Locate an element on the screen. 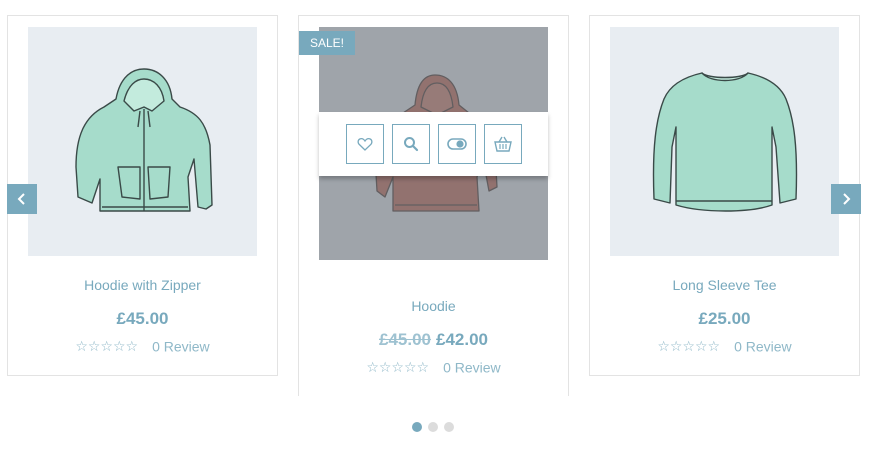 Image resolution: width=869 pixels, height=460 pixels. basket-icon is located at coordinates (502, 144).